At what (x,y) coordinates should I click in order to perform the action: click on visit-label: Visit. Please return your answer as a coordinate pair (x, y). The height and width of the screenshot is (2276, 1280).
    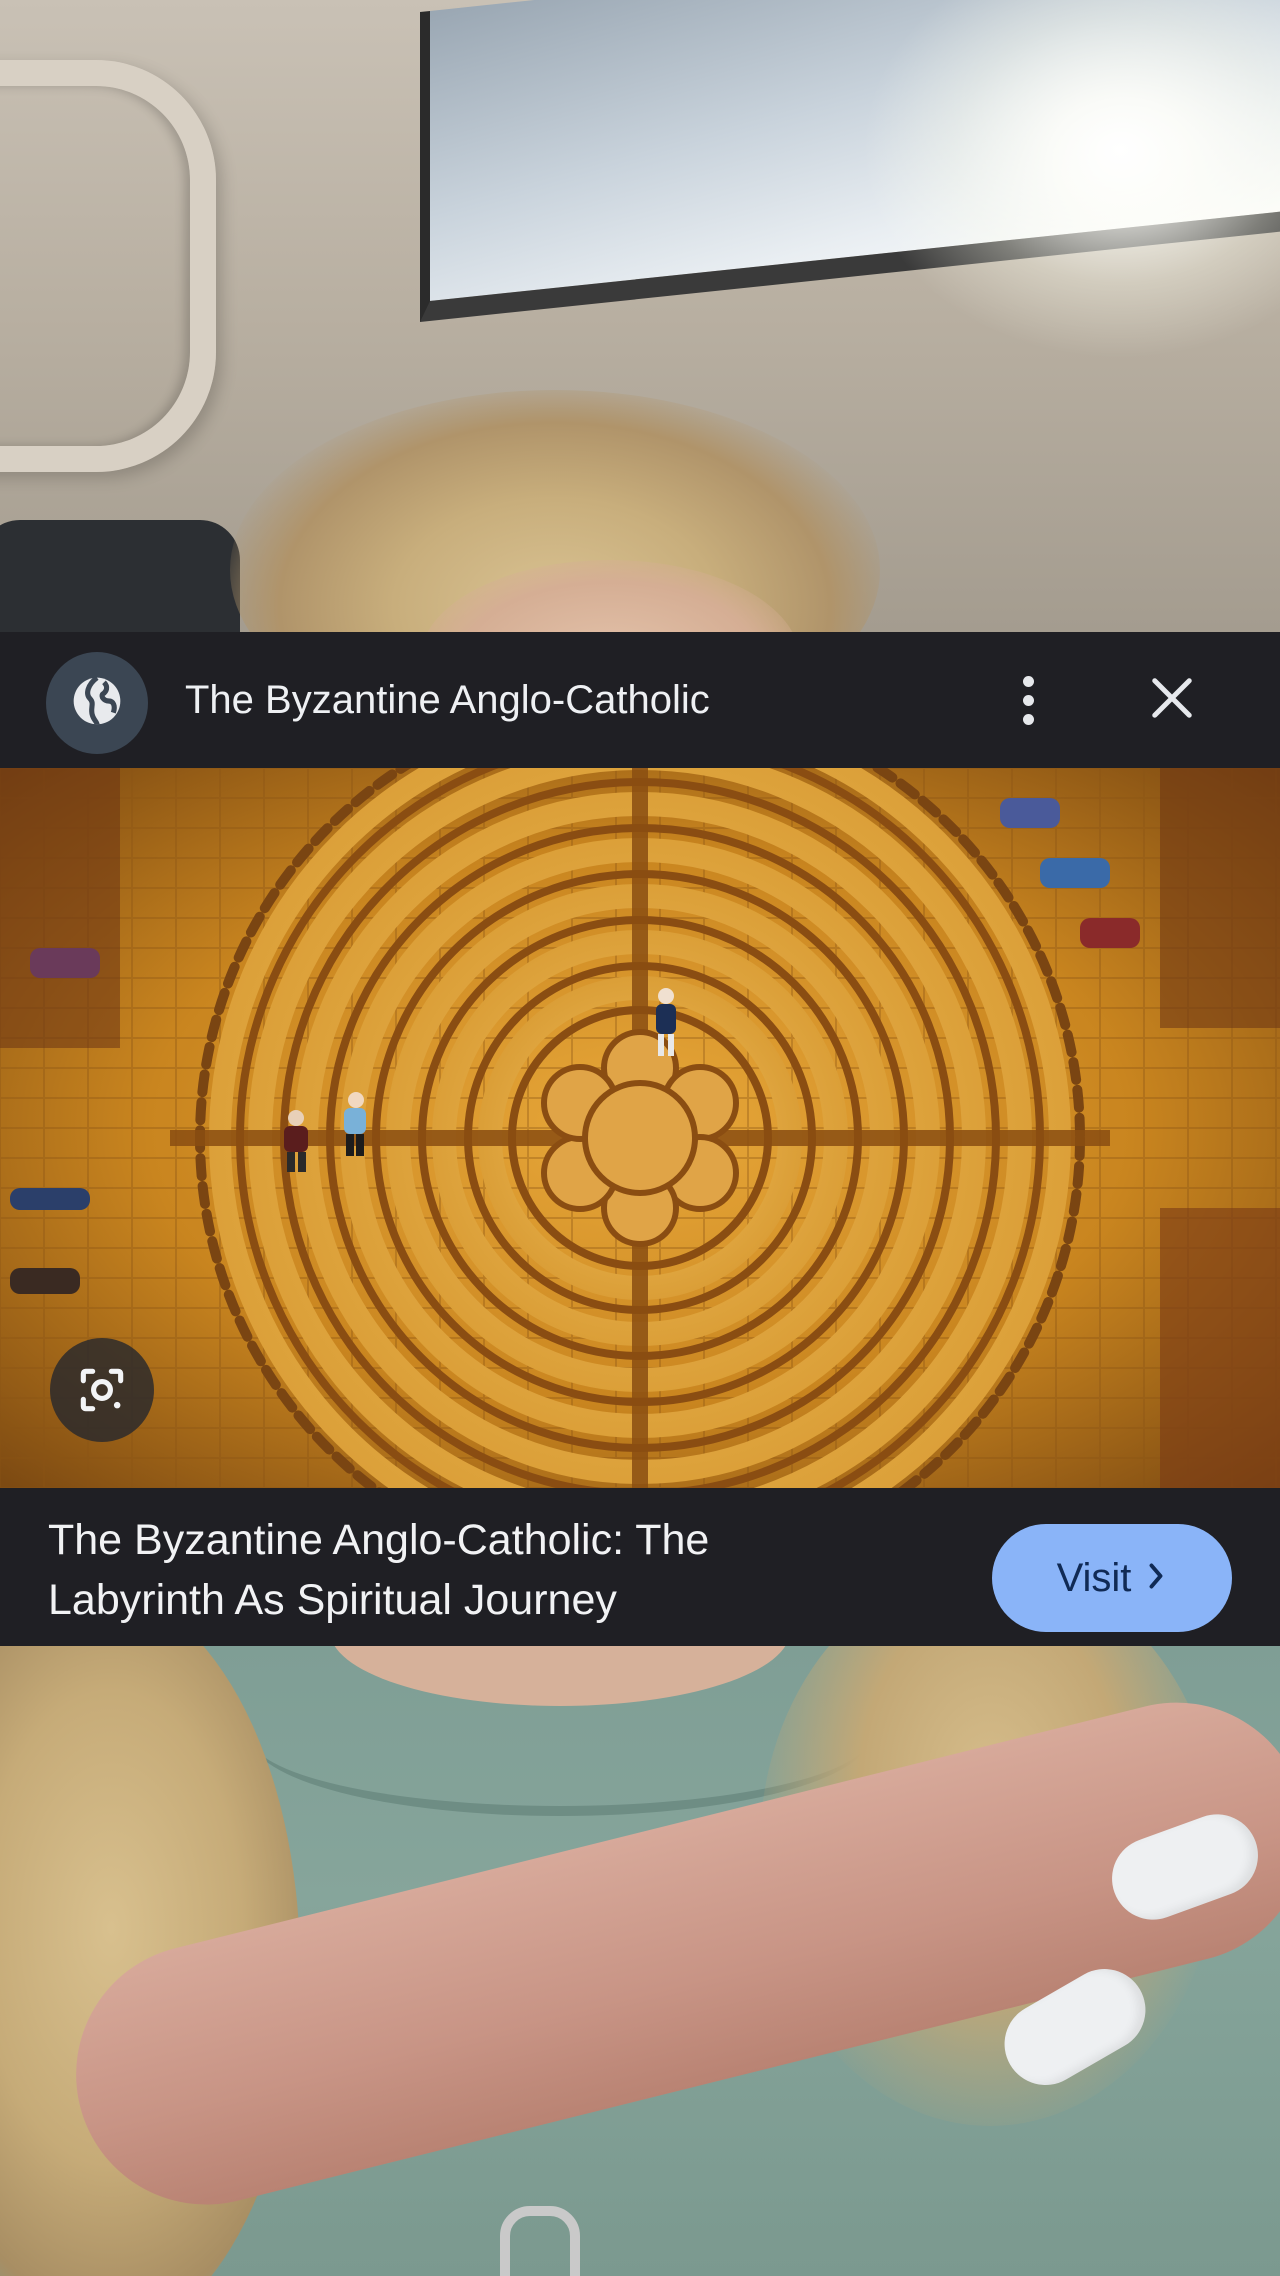
    Looking at the image, I should click on (1094, 1577).